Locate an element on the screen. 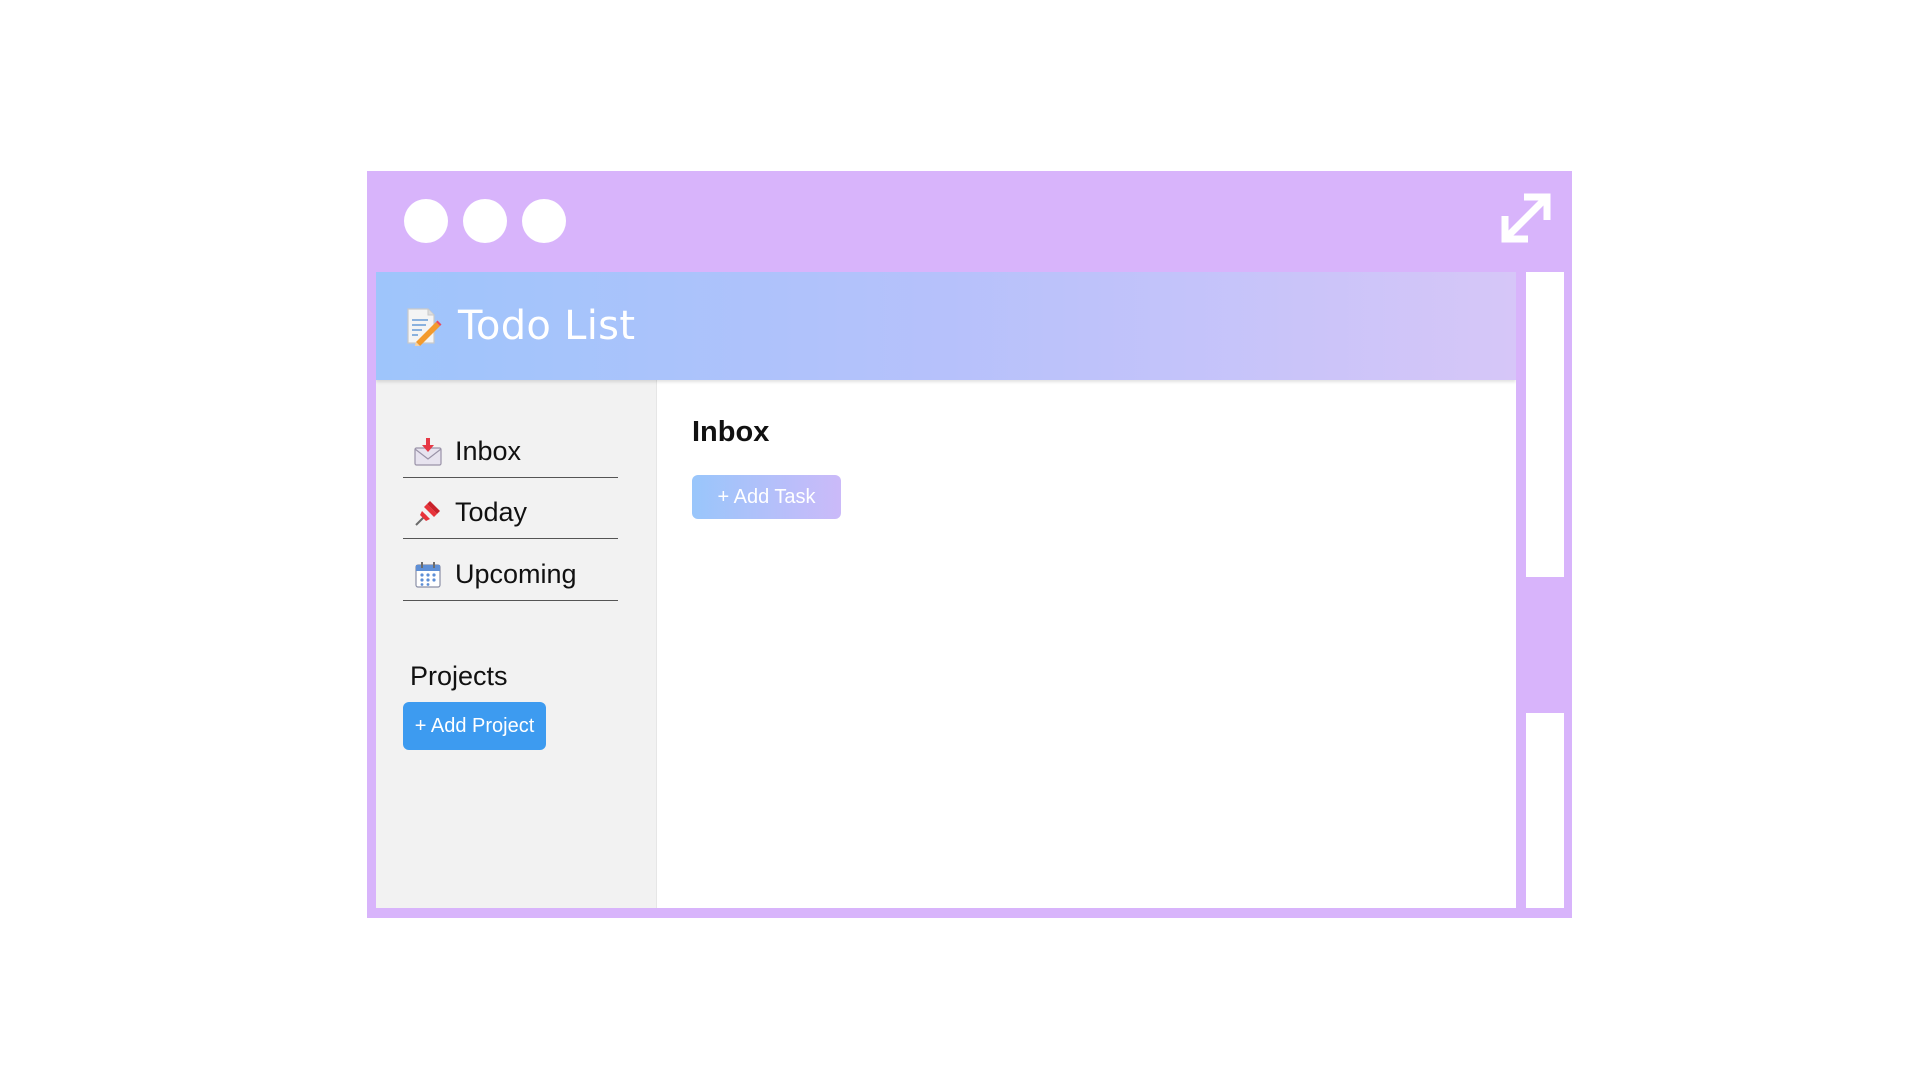 Image resolution: width=1920 pixels, height=1080 pixels. sidebar-item-inbox: Inbox is located at coordinates (510, 452).